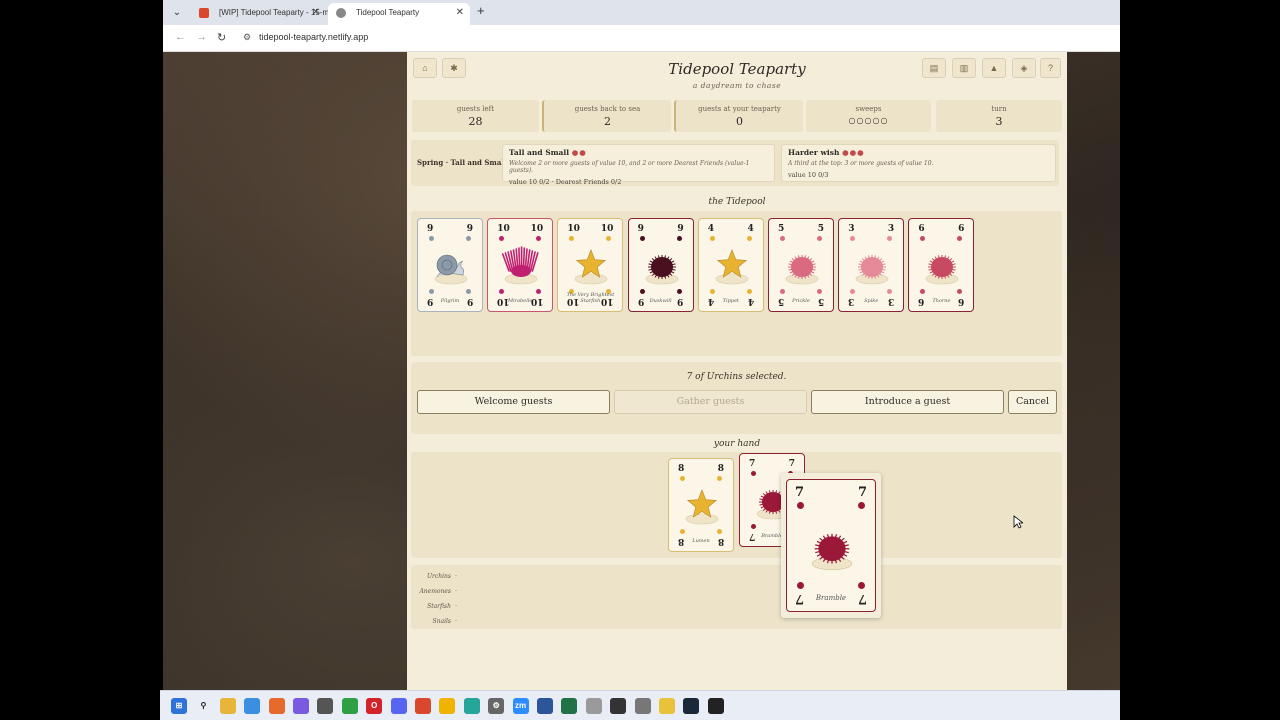 Image resolution: width=1280 pixels, height=720 pixels. Describe the element at coordinates (691, 706) in the screenshot. I see `steam-icon` at that location.